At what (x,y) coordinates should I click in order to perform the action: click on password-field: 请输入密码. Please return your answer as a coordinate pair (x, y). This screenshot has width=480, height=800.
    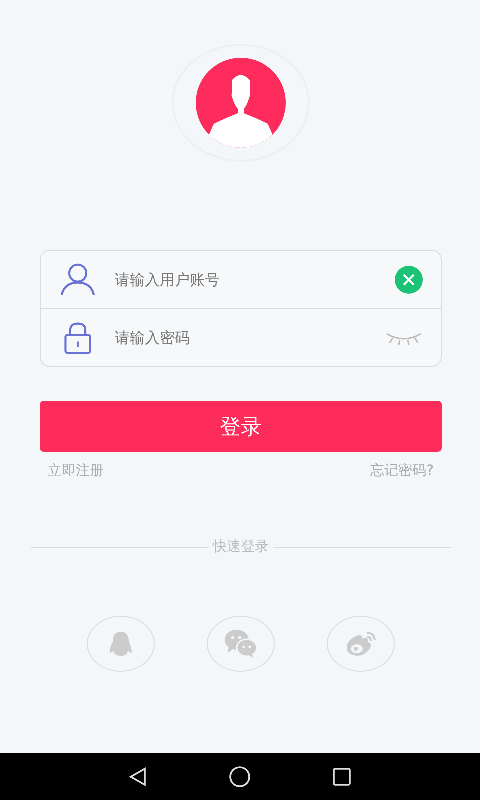
    Looking at the image, I should click on (241, 338).